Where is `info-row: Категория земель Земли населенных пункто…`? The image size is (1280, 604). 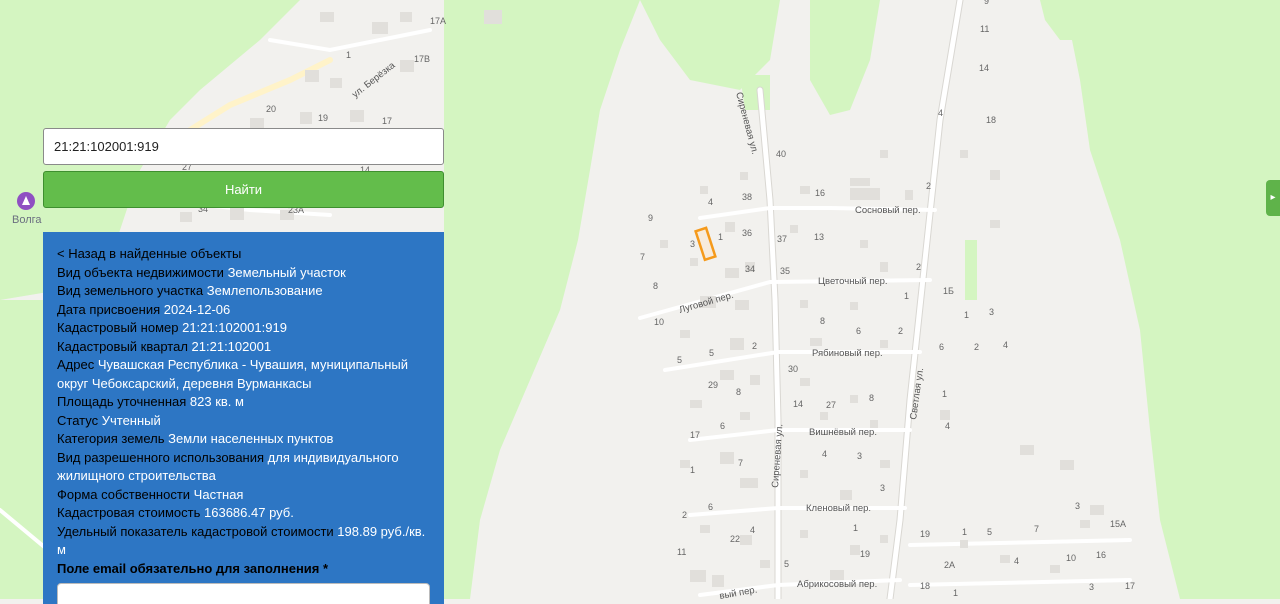
info-row: Категория земель Земли населенных пункто… is located at coordinates (243, 439).